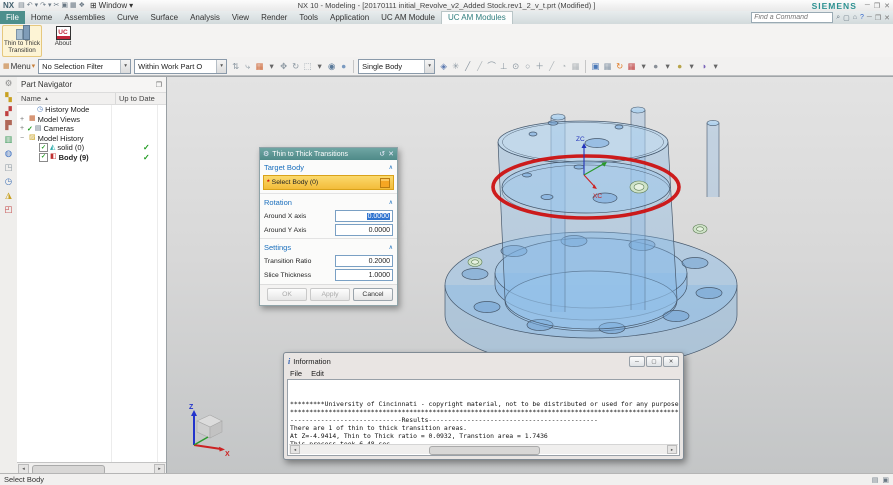 The width and height of the screenshot is (893, 485). I want to click on doc-minimize-icon: ─, so click(869, 18).